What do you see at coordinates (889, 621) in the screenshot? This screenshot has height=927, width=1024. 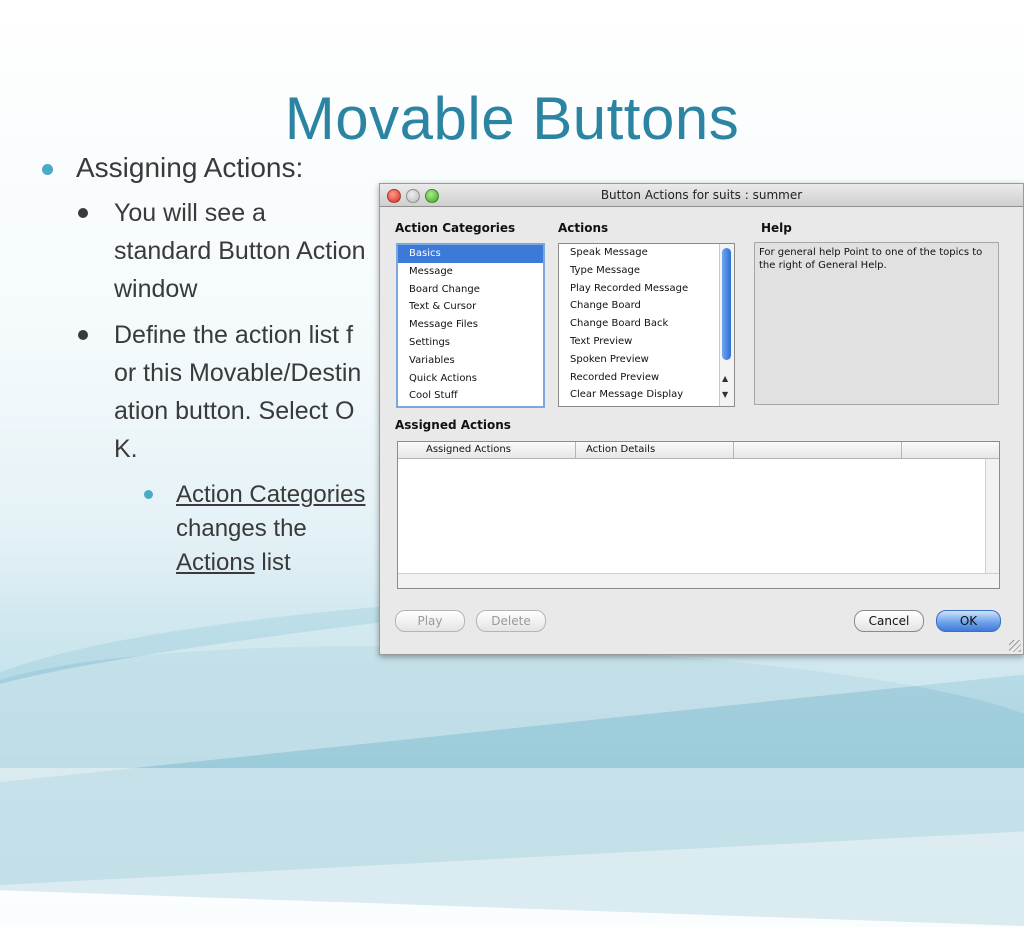 I see `cancel-button: Cancel` at bounding box center [889, 621].